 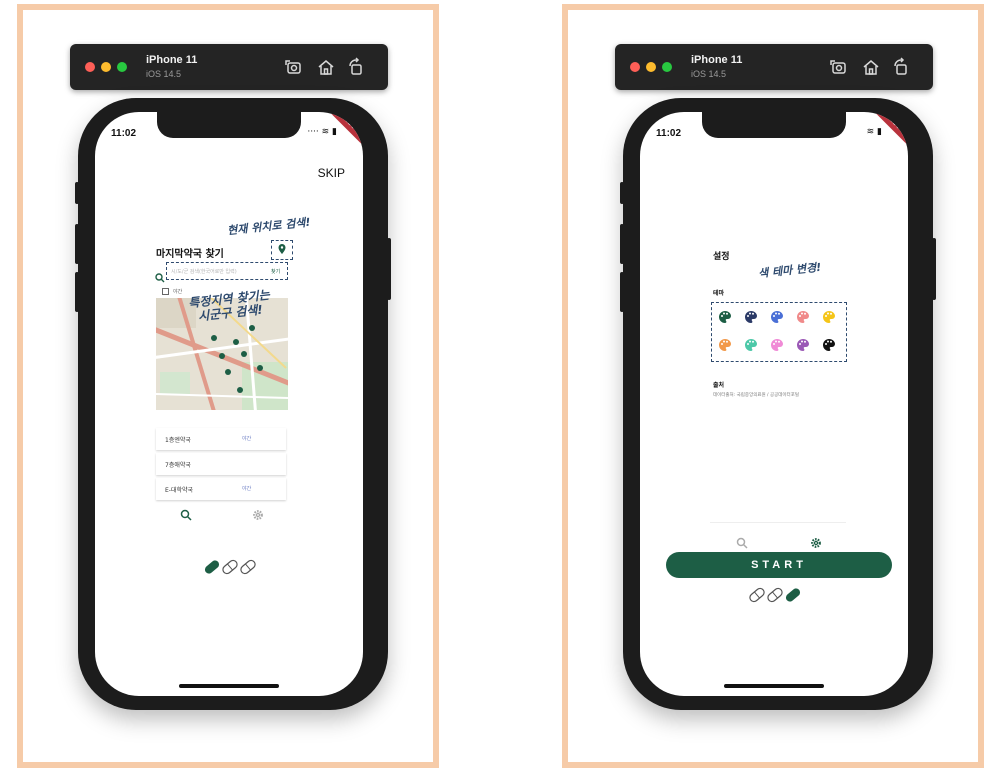 What do you see at coordinates (269, 226) in the screenshot?
I see `annotation-current-location: 현재 위치로 검색!` at bounding box center [269, 226].